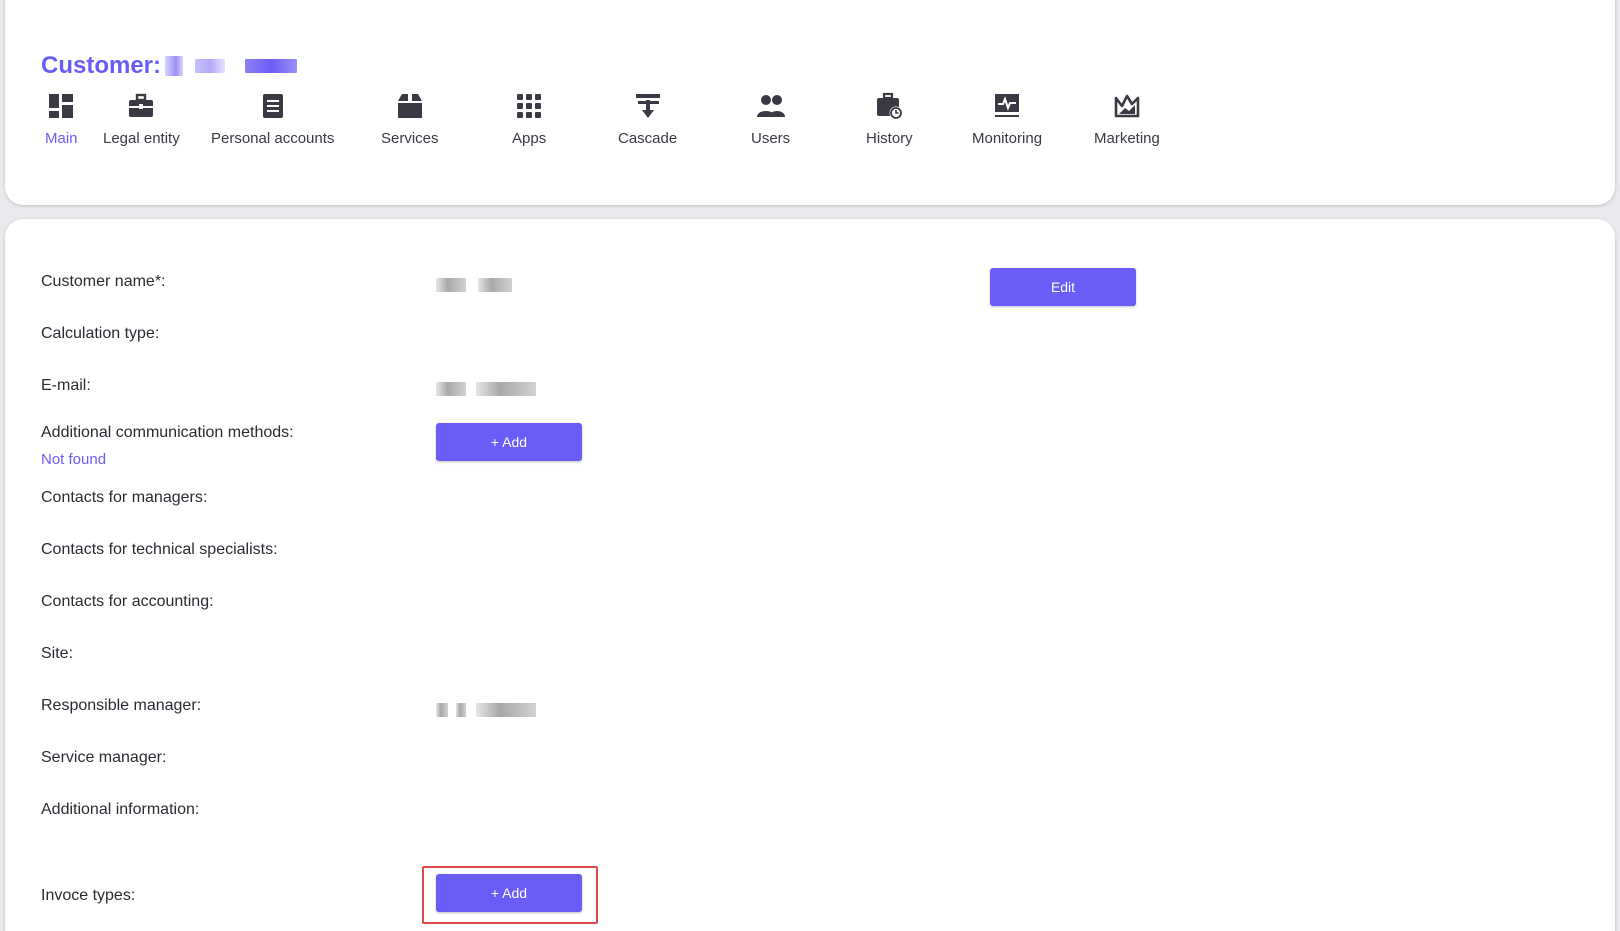  Describe the element at coordinates (104, 757) in the screenshot. I see `field-service-manager: Service manager:` at that location.